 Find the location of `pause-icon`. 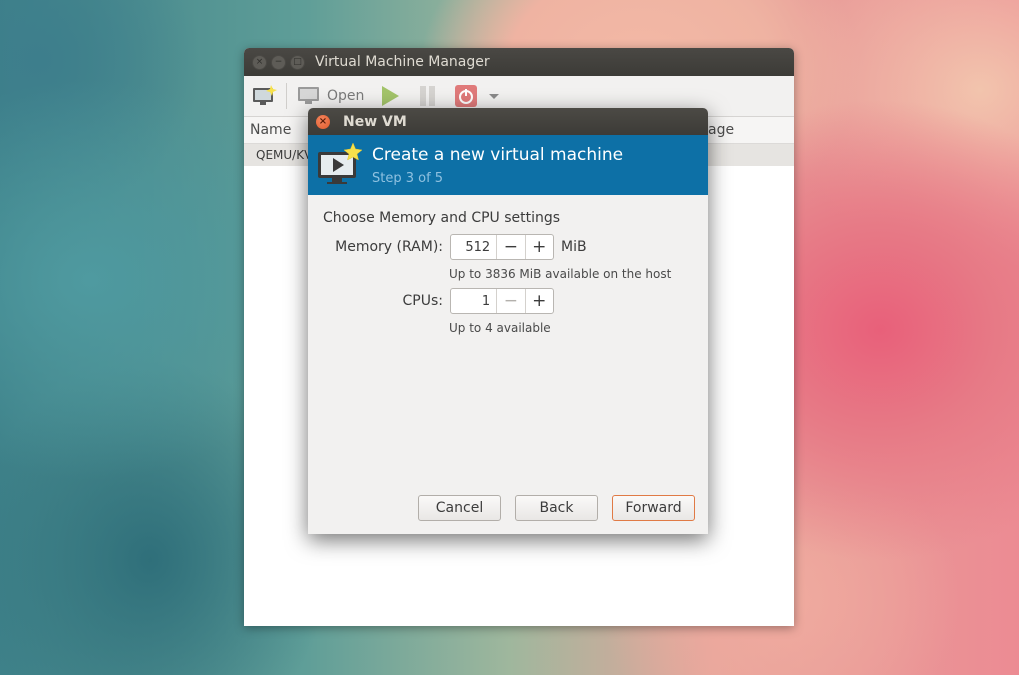

pause-icon is located at coordinates (428, 96).